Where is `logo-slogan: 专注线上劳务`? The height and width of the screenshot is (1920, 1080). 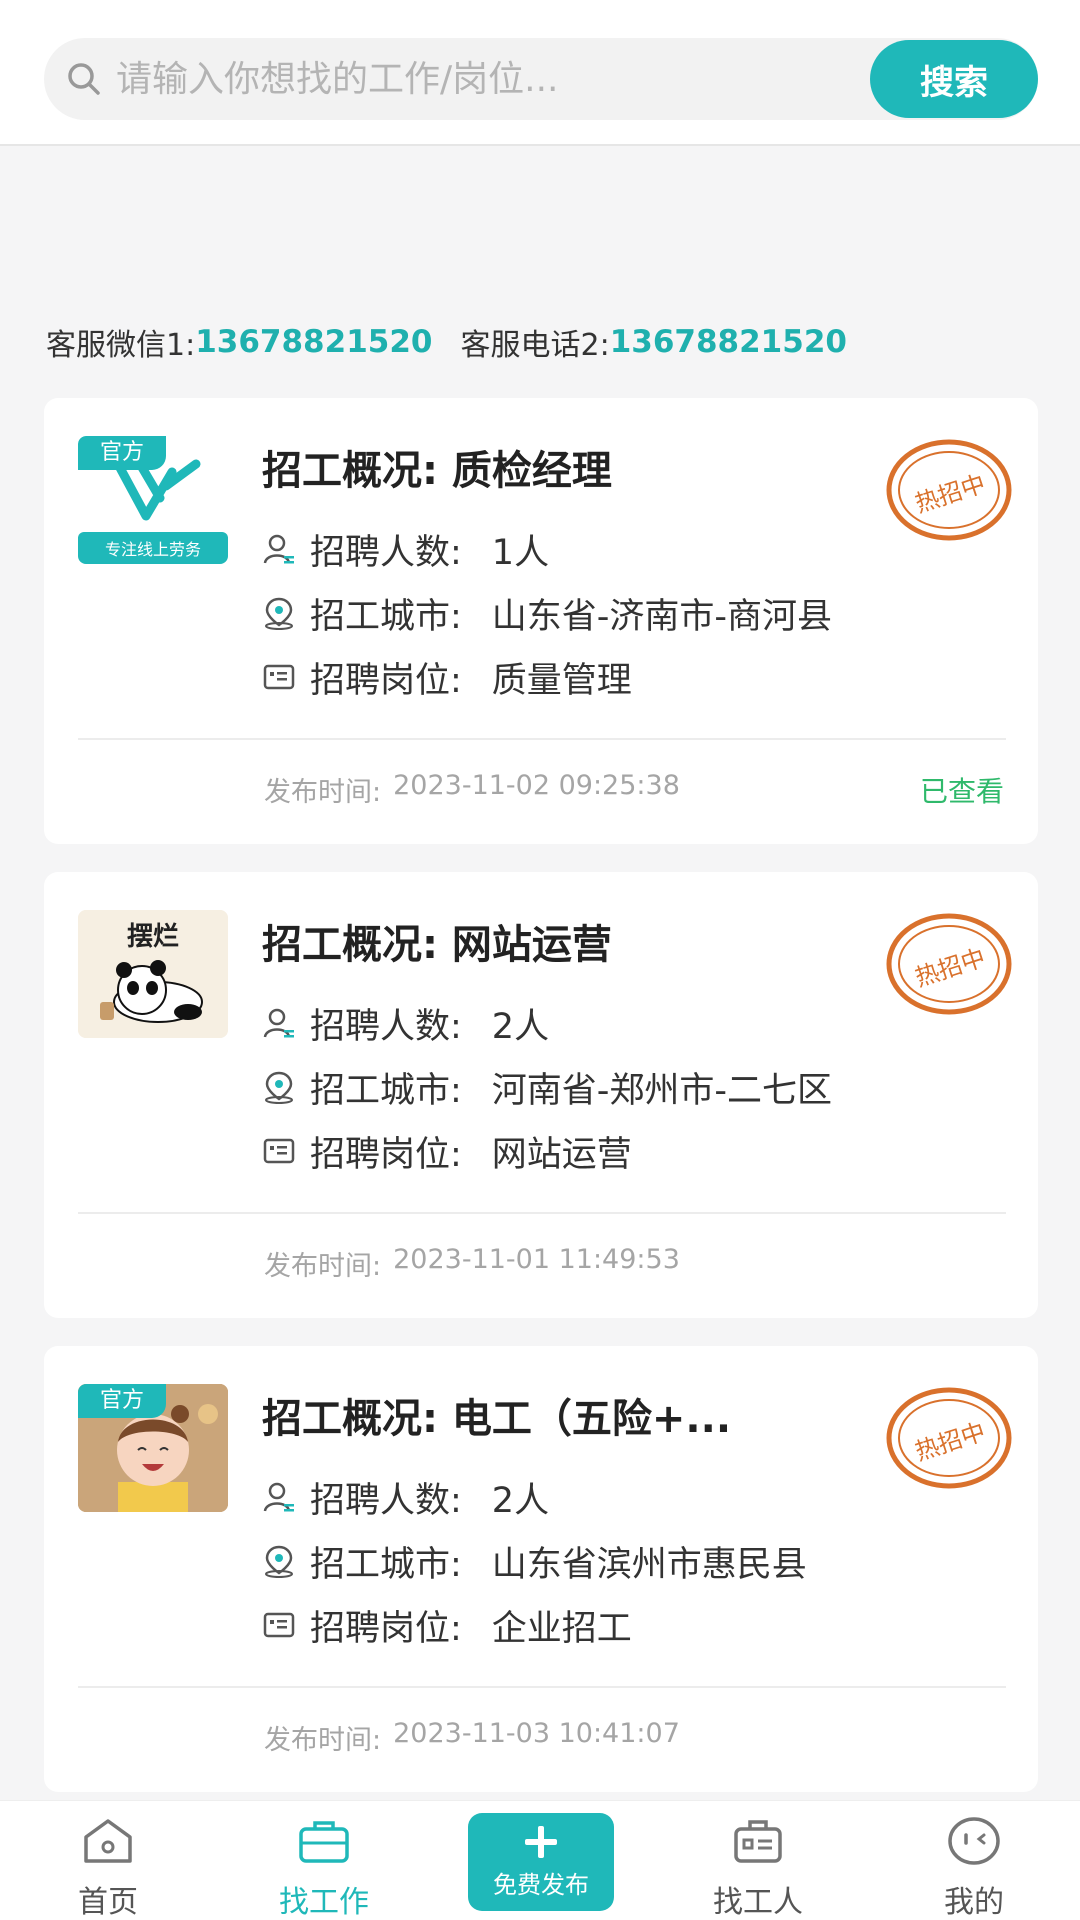
logo-slogan: 专注线上劳务 is located at coordinates (152, 549).